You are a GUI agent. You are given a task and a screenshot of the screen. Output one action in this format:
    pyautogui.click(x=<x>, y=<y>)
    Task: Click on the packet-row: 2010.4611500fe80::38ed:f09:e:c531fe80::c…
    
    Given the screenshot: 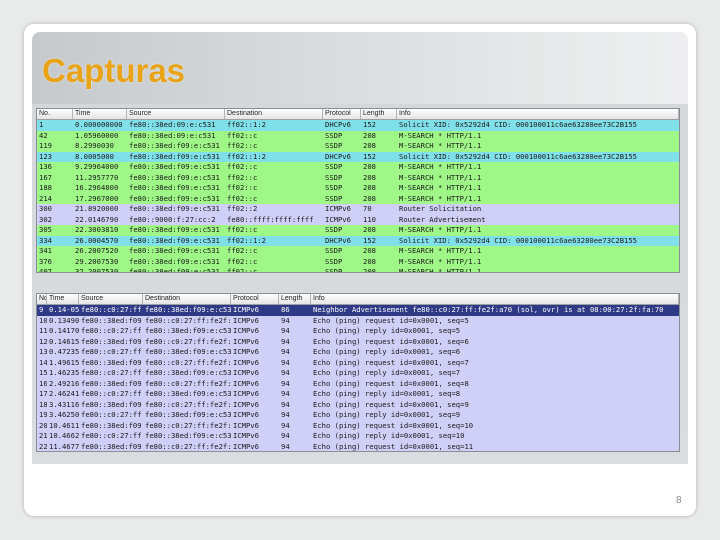 What is the action you would take?
    pyautogui.click(x=358, y=425)
    